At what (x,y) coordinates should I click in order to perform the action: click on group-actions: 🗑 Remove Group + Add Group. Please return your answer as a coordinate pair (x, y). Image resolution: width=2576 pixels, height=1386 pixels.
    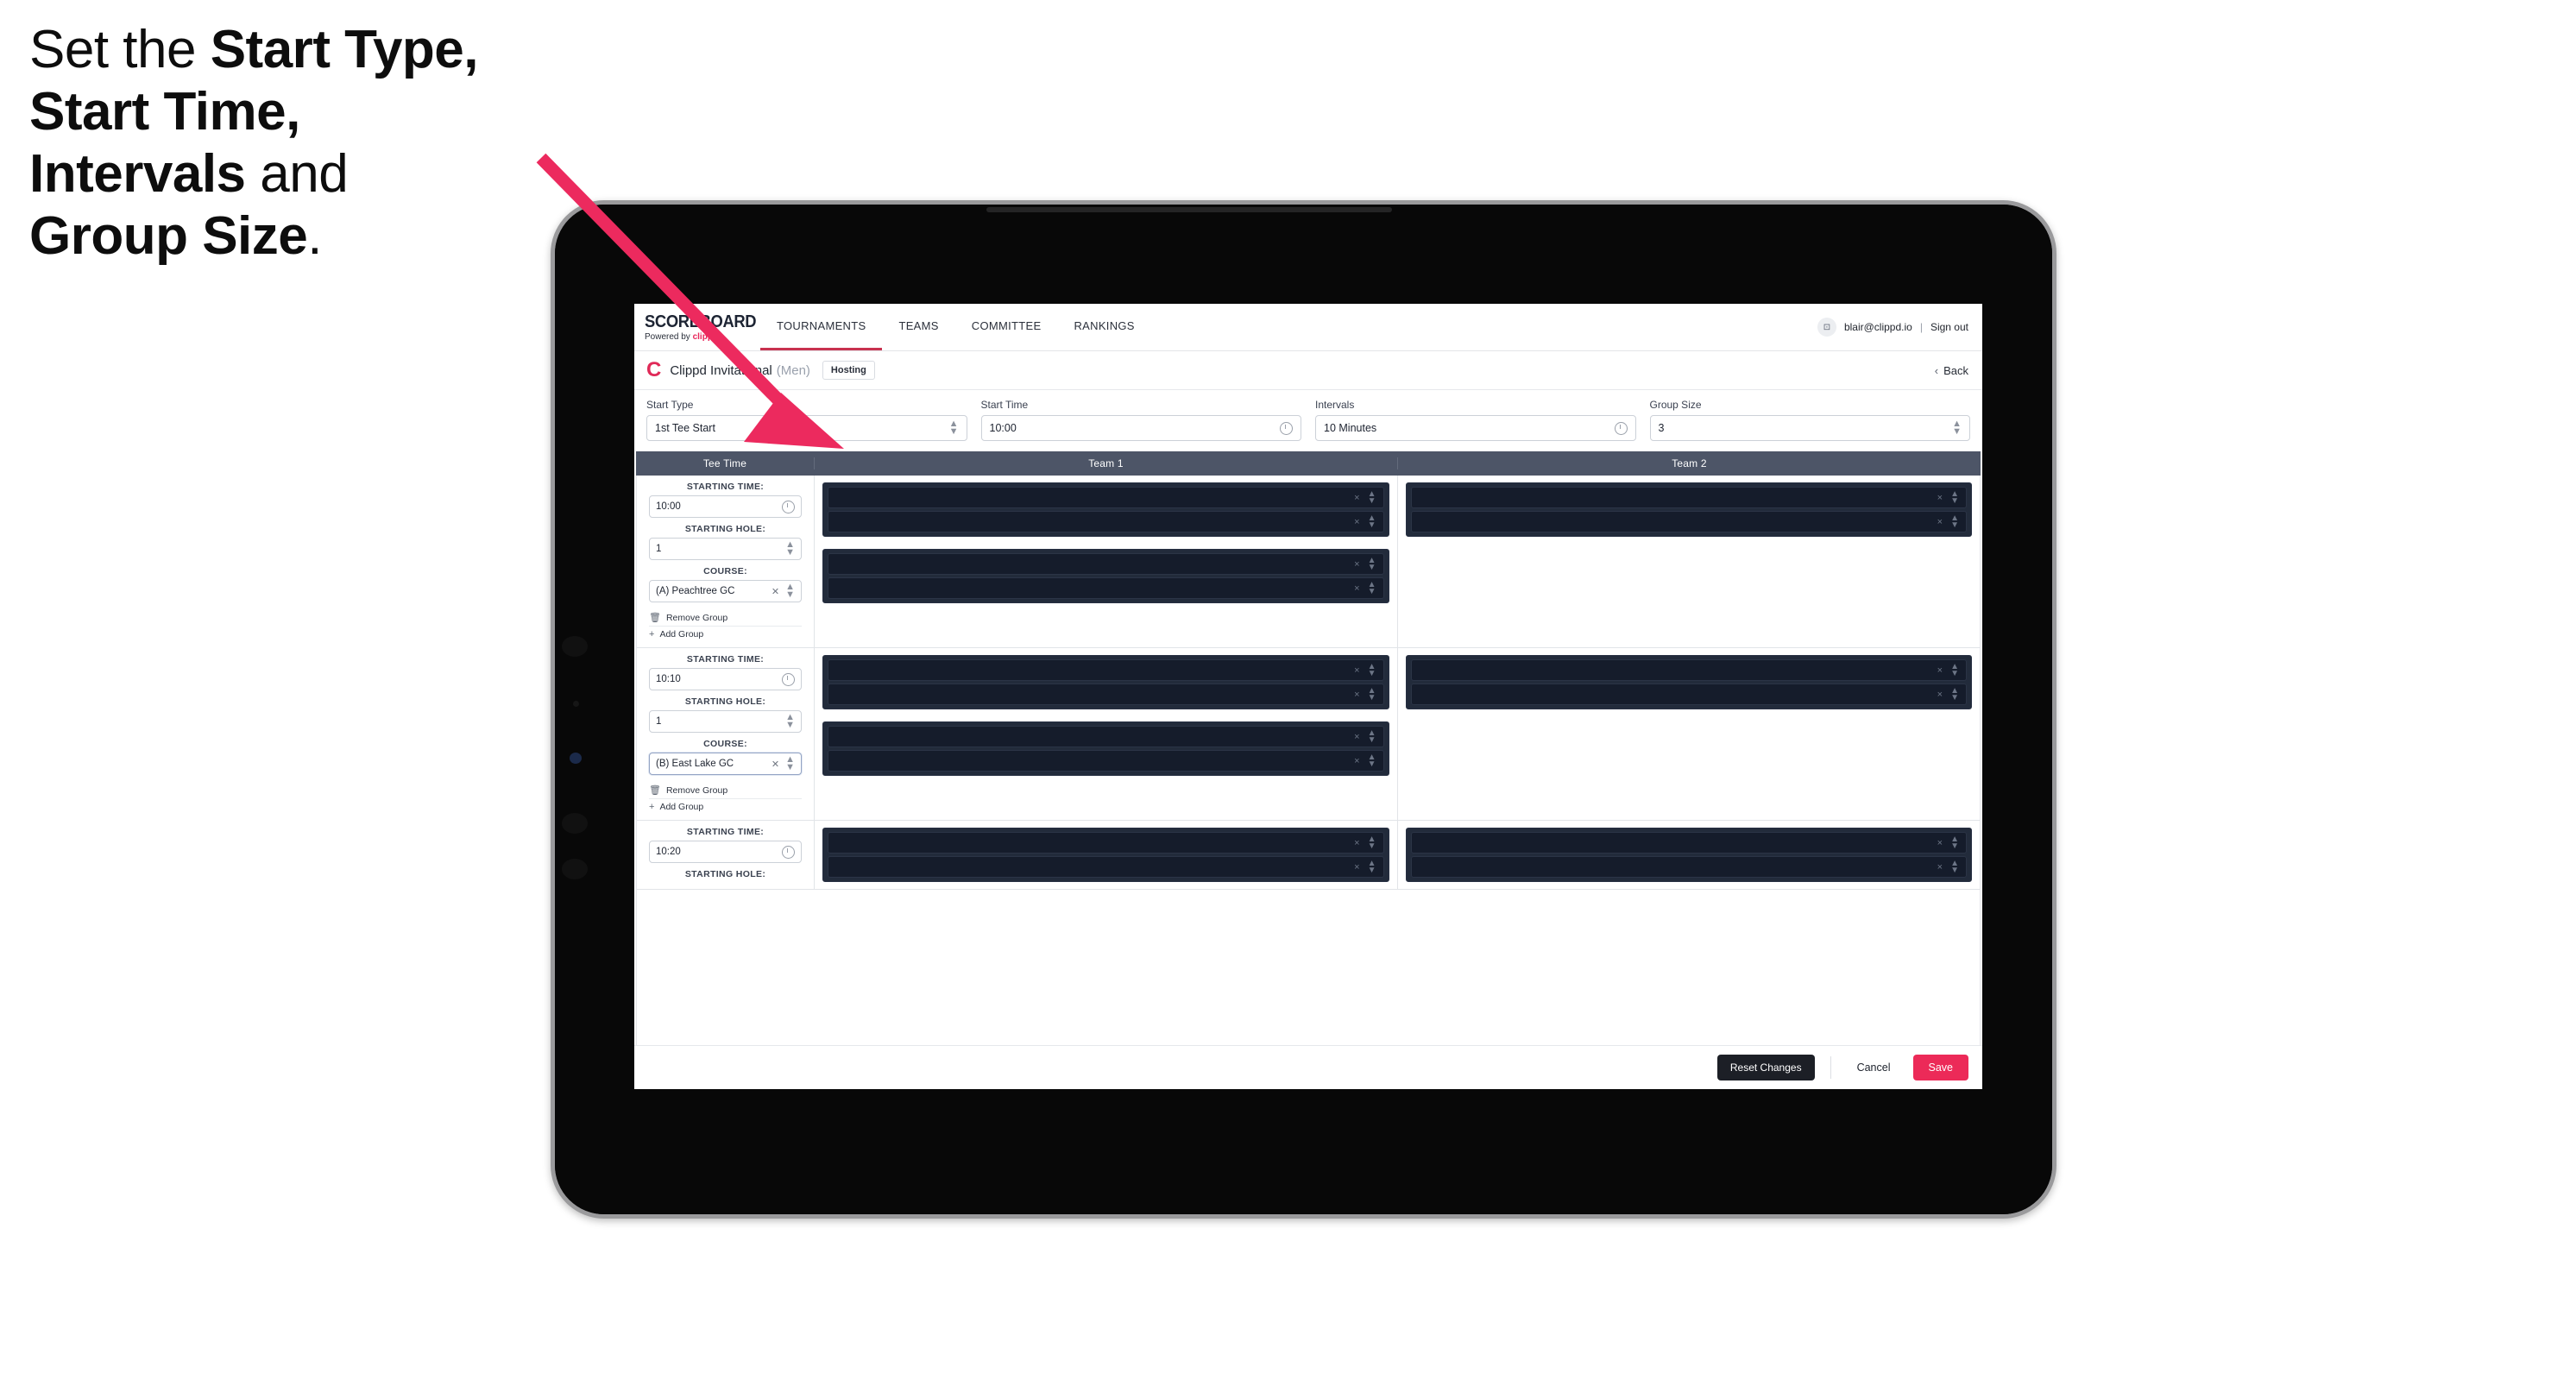
    Looking at the image, I should click on (726, 625).